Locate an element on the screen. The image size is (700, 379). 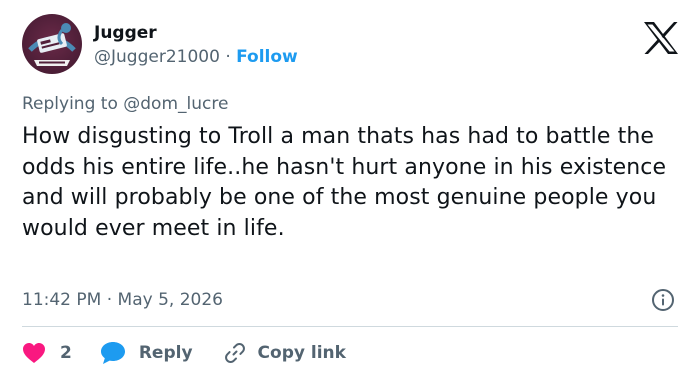
handle-row: @Jugger21000 · Follow is located at coordinates (196, 57).